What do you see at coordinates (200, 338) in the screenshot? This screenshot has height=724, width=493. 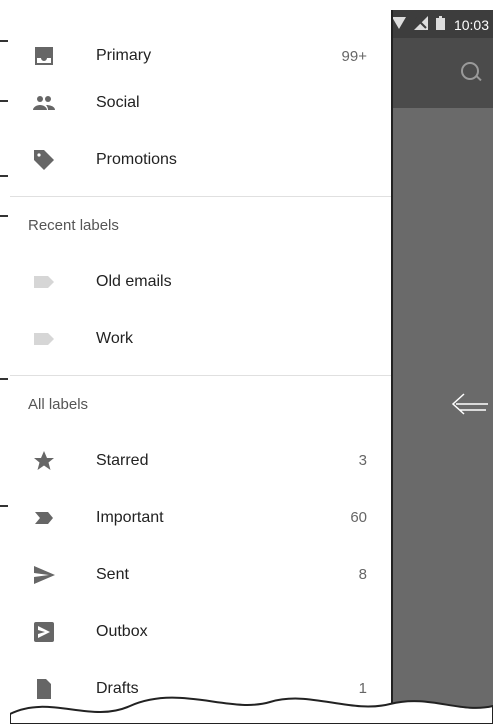 I see `drawer-item-work: Work` at bounding box center [200, 338].